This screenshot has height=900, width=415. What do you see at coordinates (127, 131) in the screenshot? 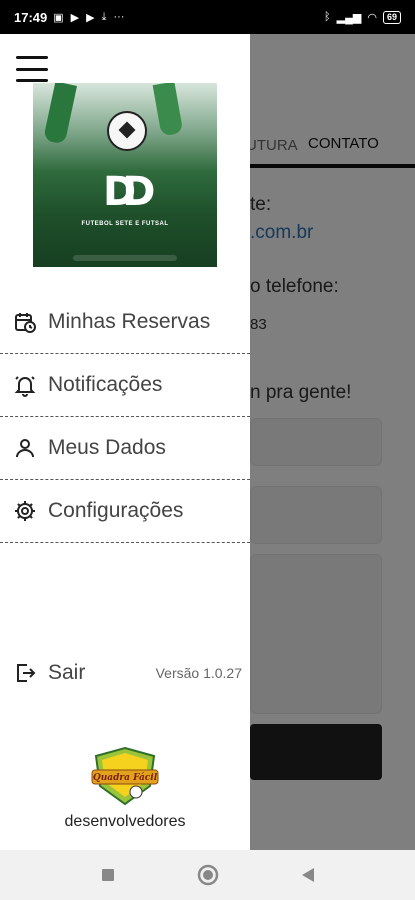
I see `soccer-ball-icon` at bounding box center [127, 131].